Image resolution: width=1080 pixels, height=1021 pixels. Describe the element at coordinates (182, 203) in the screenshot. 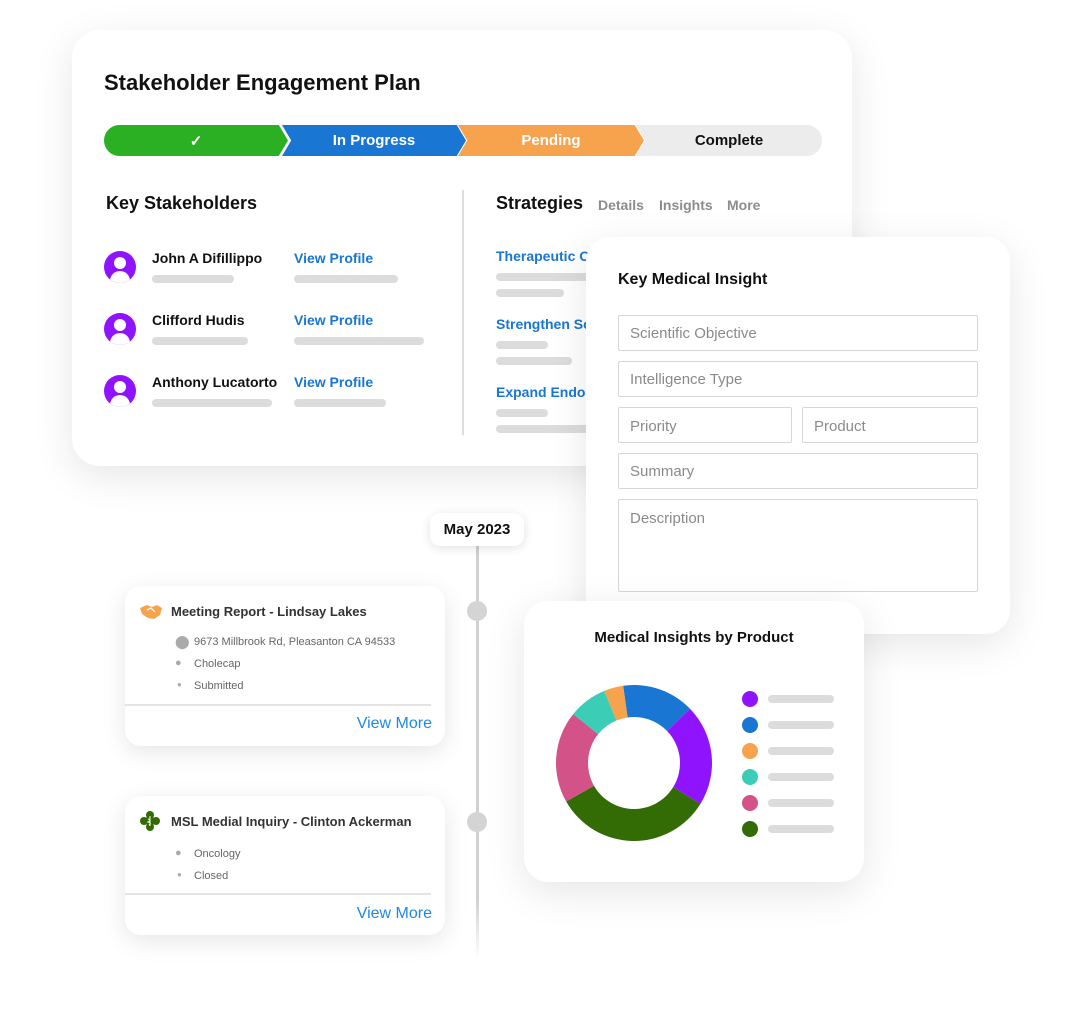

I see `stakeholders-heading: Key Stakeholders` at that location.